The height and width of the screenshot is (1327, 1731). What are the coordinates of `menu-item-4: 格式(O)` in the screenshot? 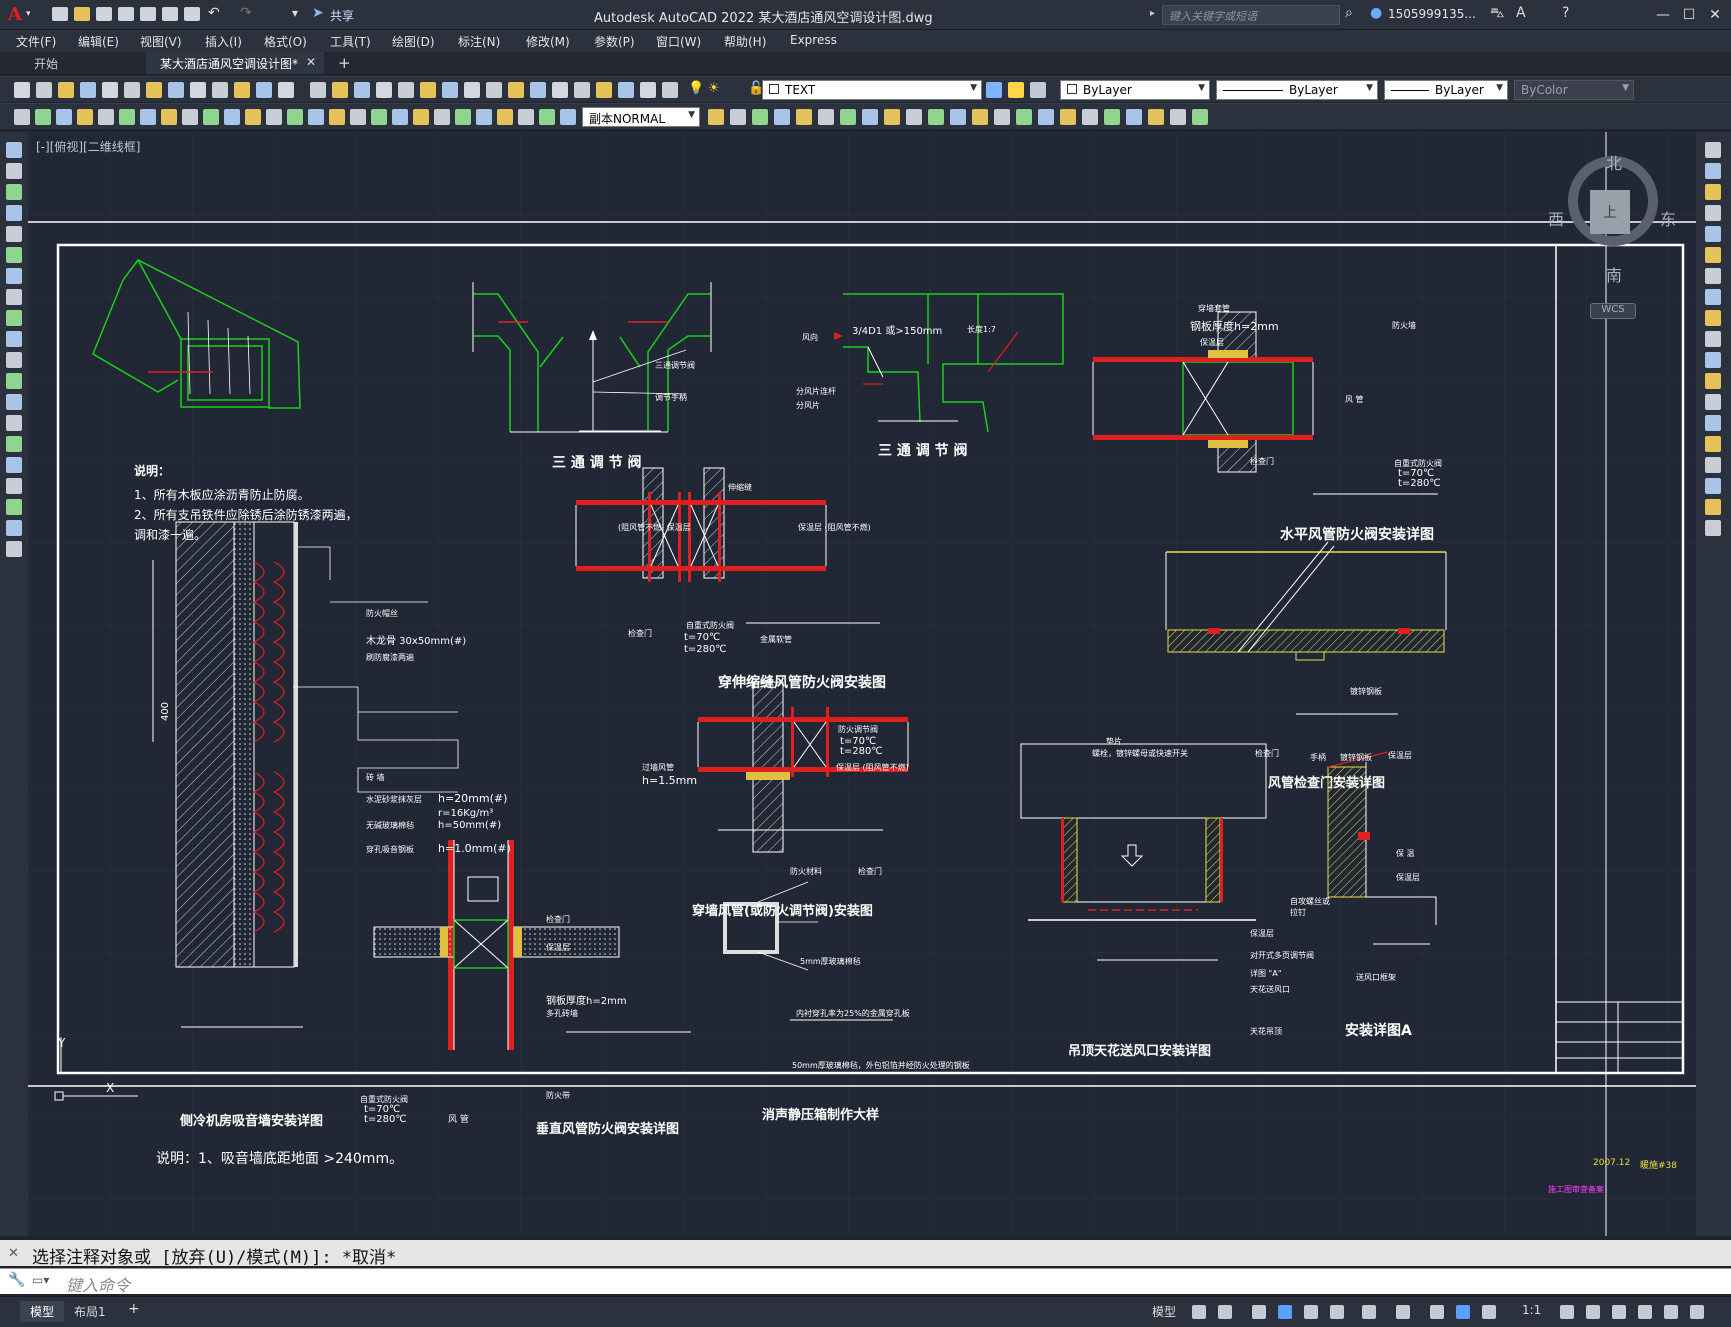 It's located at (285, 41).